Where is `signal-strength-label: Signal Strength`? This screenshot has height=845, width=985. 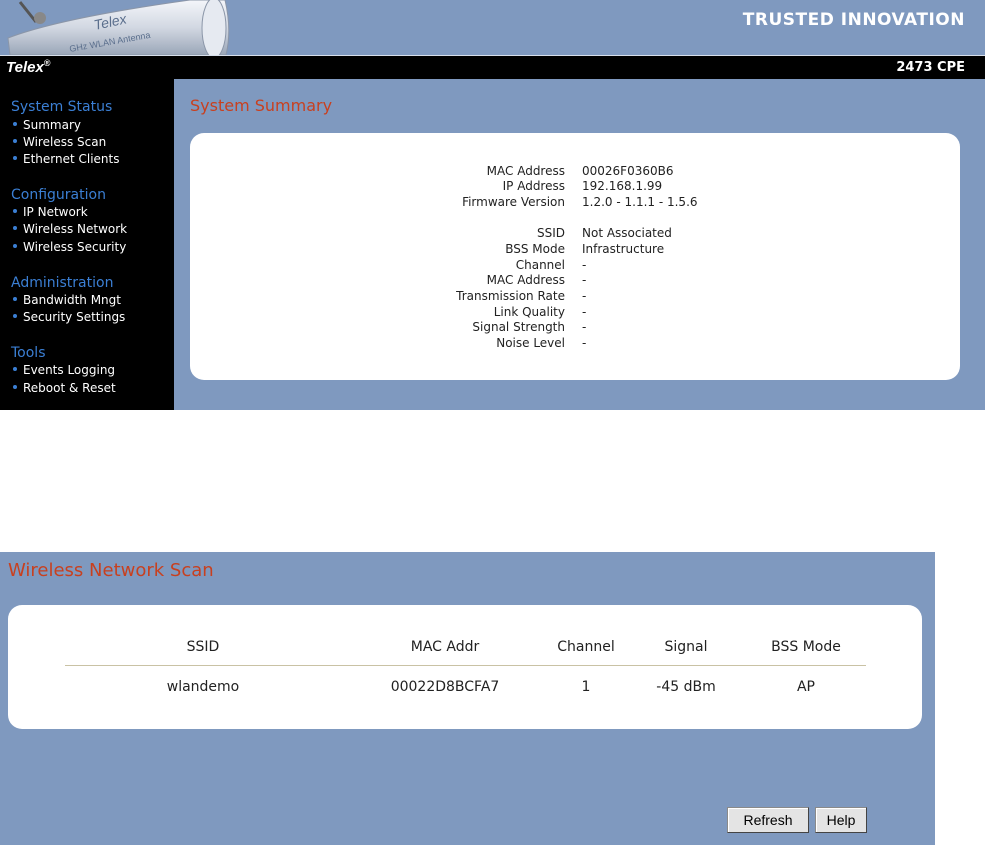 signal-strength-label: Signal Strength is located at coordinates (518, 327).